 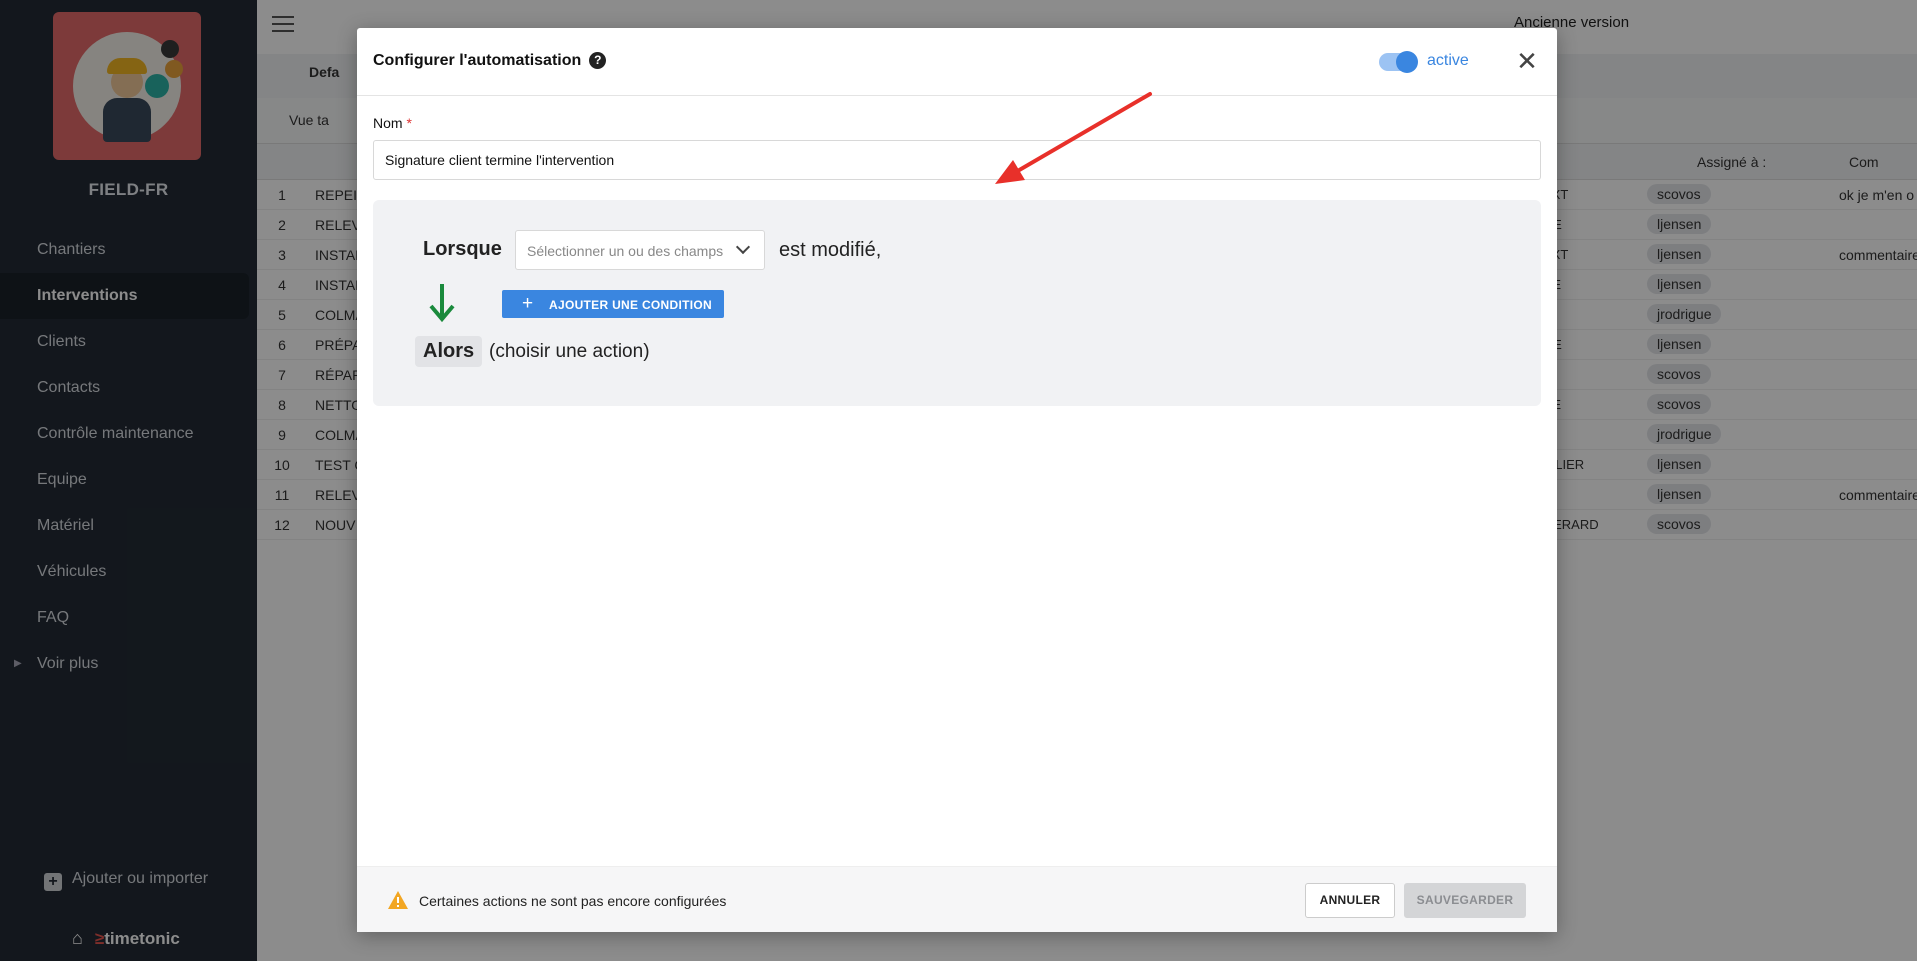 What do you see at coordinates (409, 123) in the screenshot?
I see `required-mark: *` at bounding box center [409, 123].